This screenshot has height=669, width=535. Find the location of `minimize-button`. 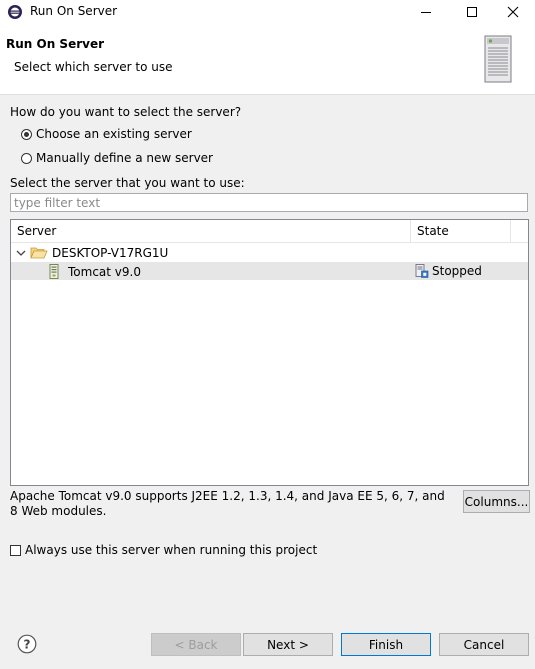

minimize-button is located at coordinates (426, 12).